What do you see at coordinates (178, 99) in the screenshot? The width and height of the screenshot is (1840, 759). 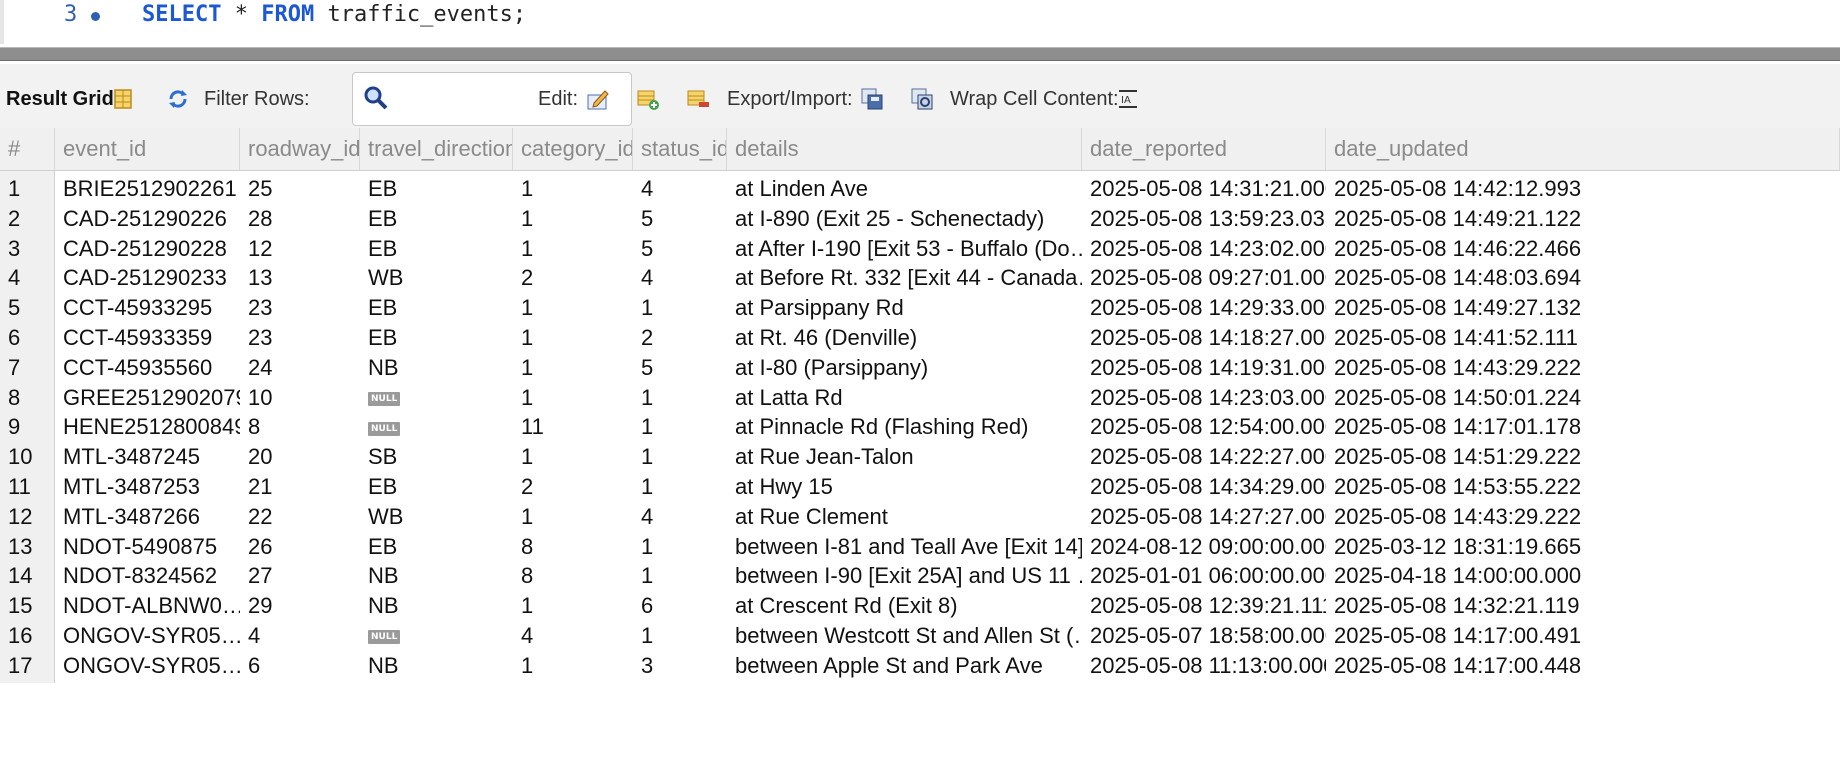 I see `refresh-icon` at bounding box center [178, 99].